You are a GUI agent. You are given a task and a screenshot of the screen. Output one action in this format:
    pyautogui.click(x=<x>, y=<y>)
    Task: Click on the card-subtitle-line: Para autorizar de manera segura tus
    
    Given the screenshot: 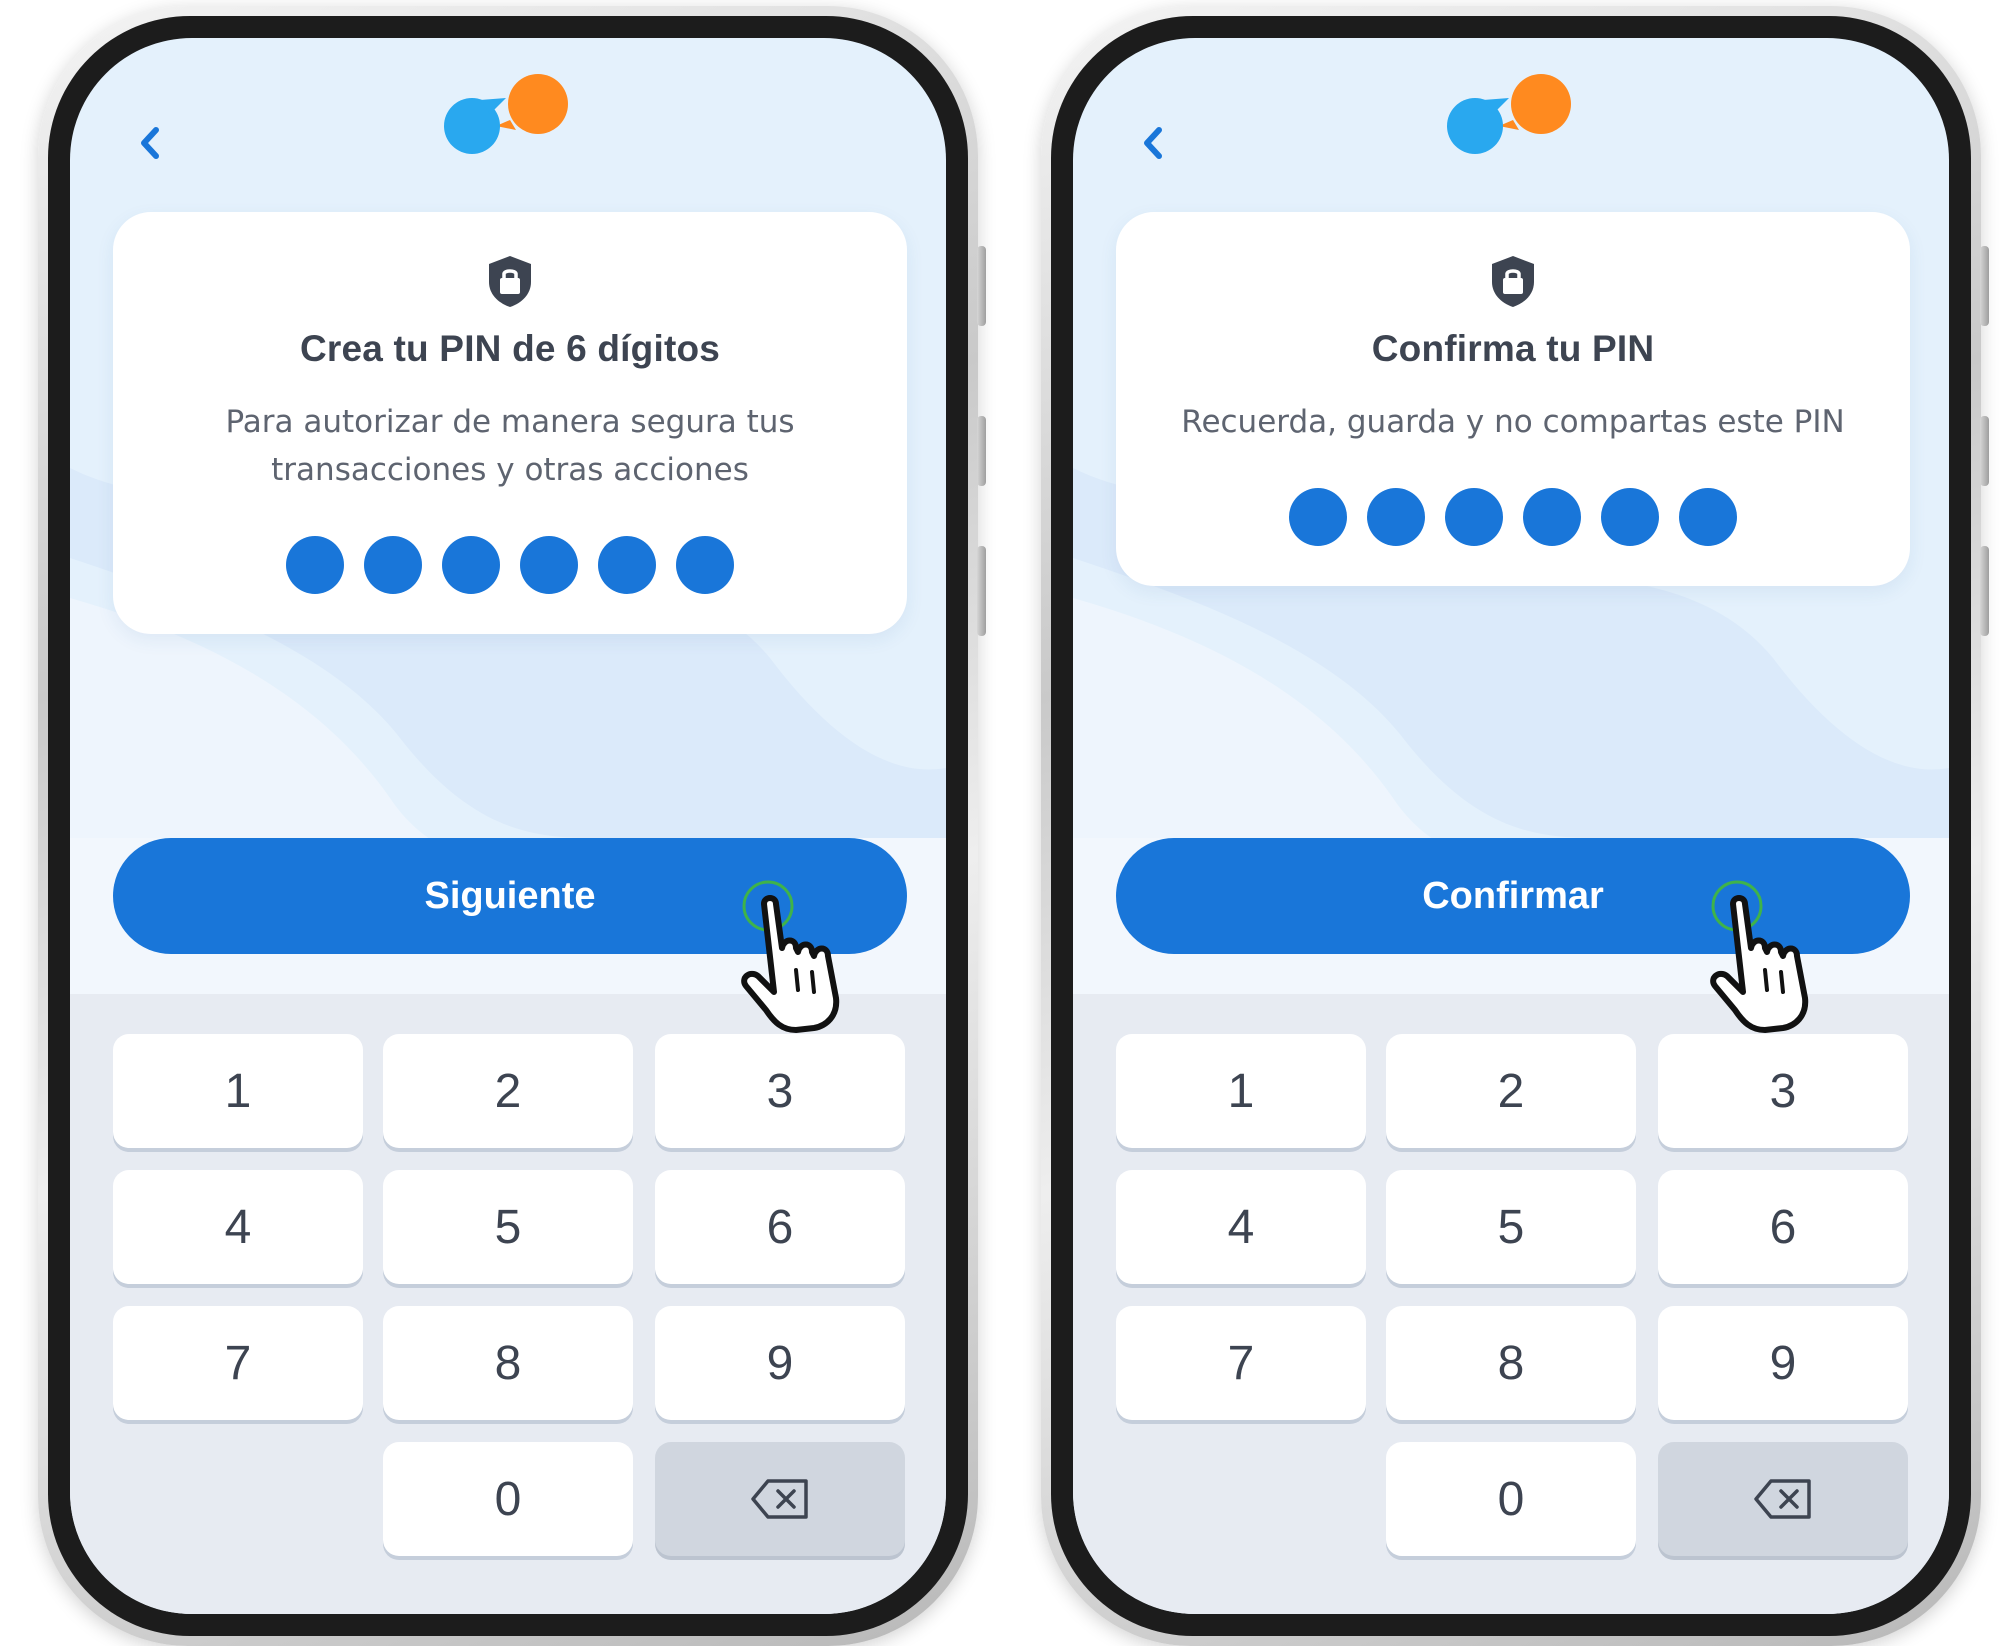 What is the action you would take?
    pyautogui.click(x=510, y=422)
    